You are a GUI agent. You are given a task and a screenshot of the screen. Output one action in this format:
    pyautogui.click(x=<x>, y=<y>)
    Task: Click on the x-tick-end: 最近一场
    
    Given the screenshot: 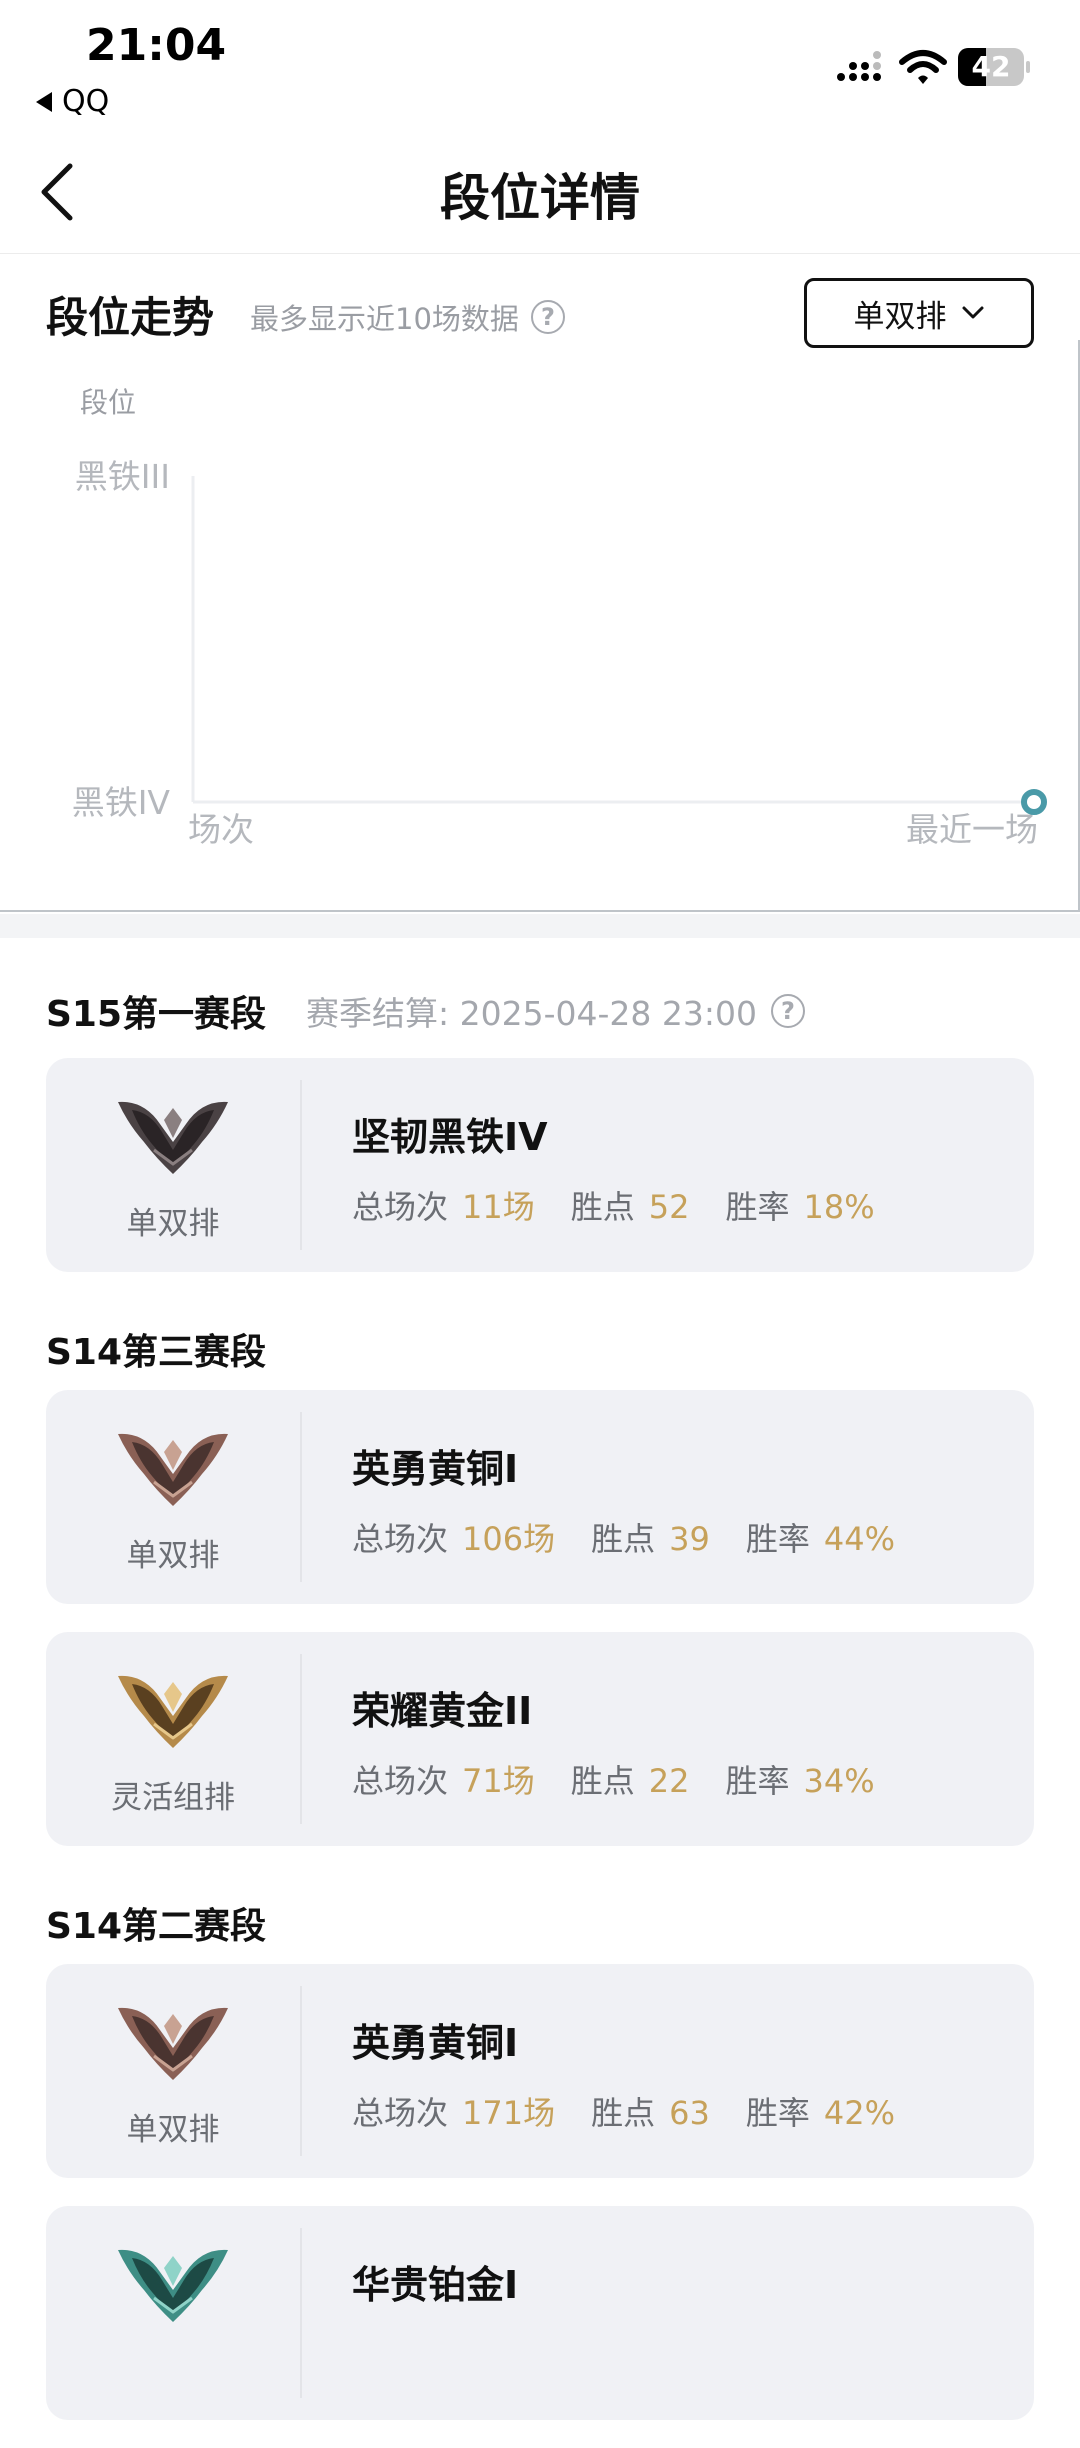 What is the action you would take?
    pyautogui.click(x=972, y=829)
    